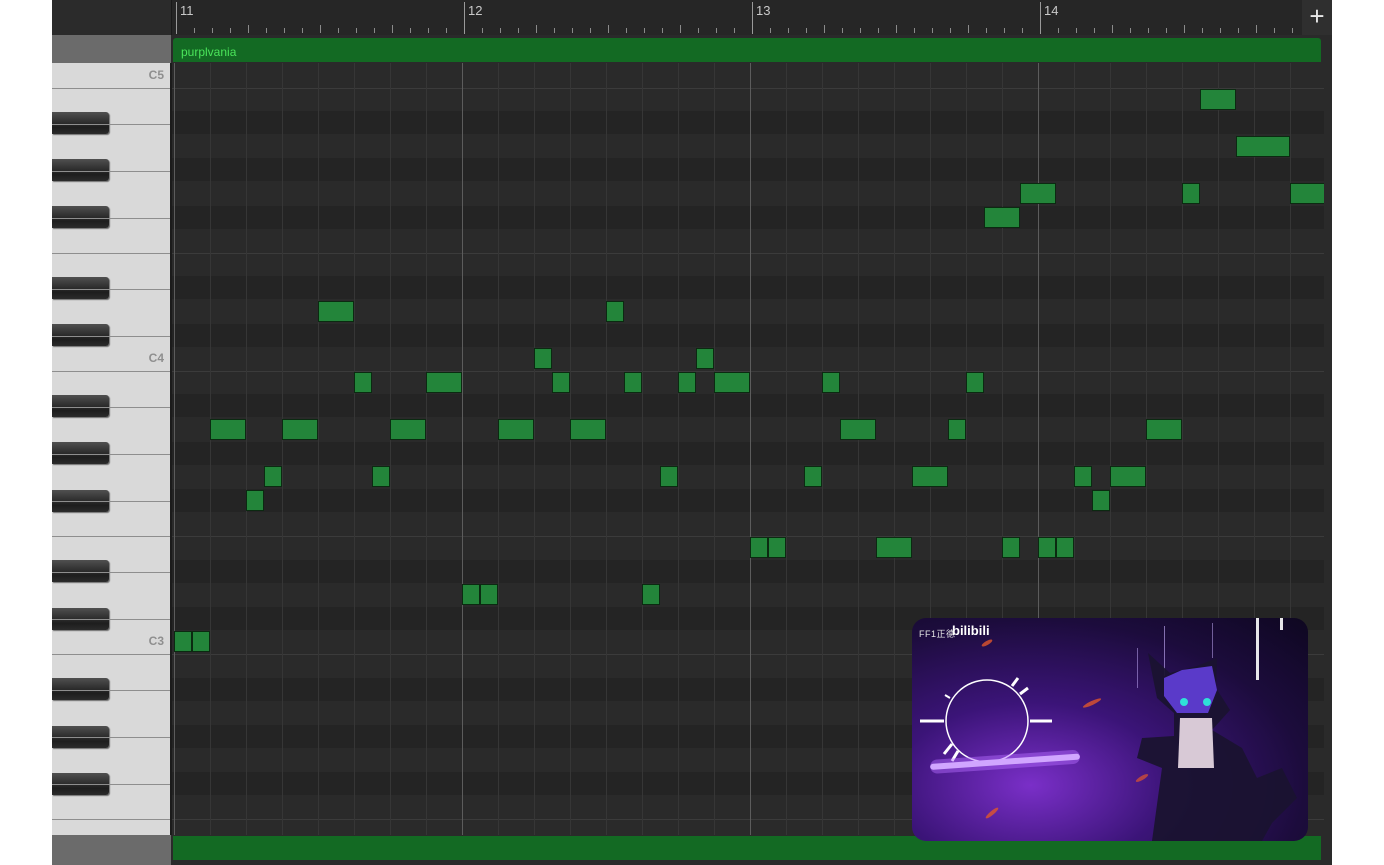 The width and height of the screenshot is (1384, 865). I want to click on timeline-ruler: 11 12 13 14 +, so click(692, 17).